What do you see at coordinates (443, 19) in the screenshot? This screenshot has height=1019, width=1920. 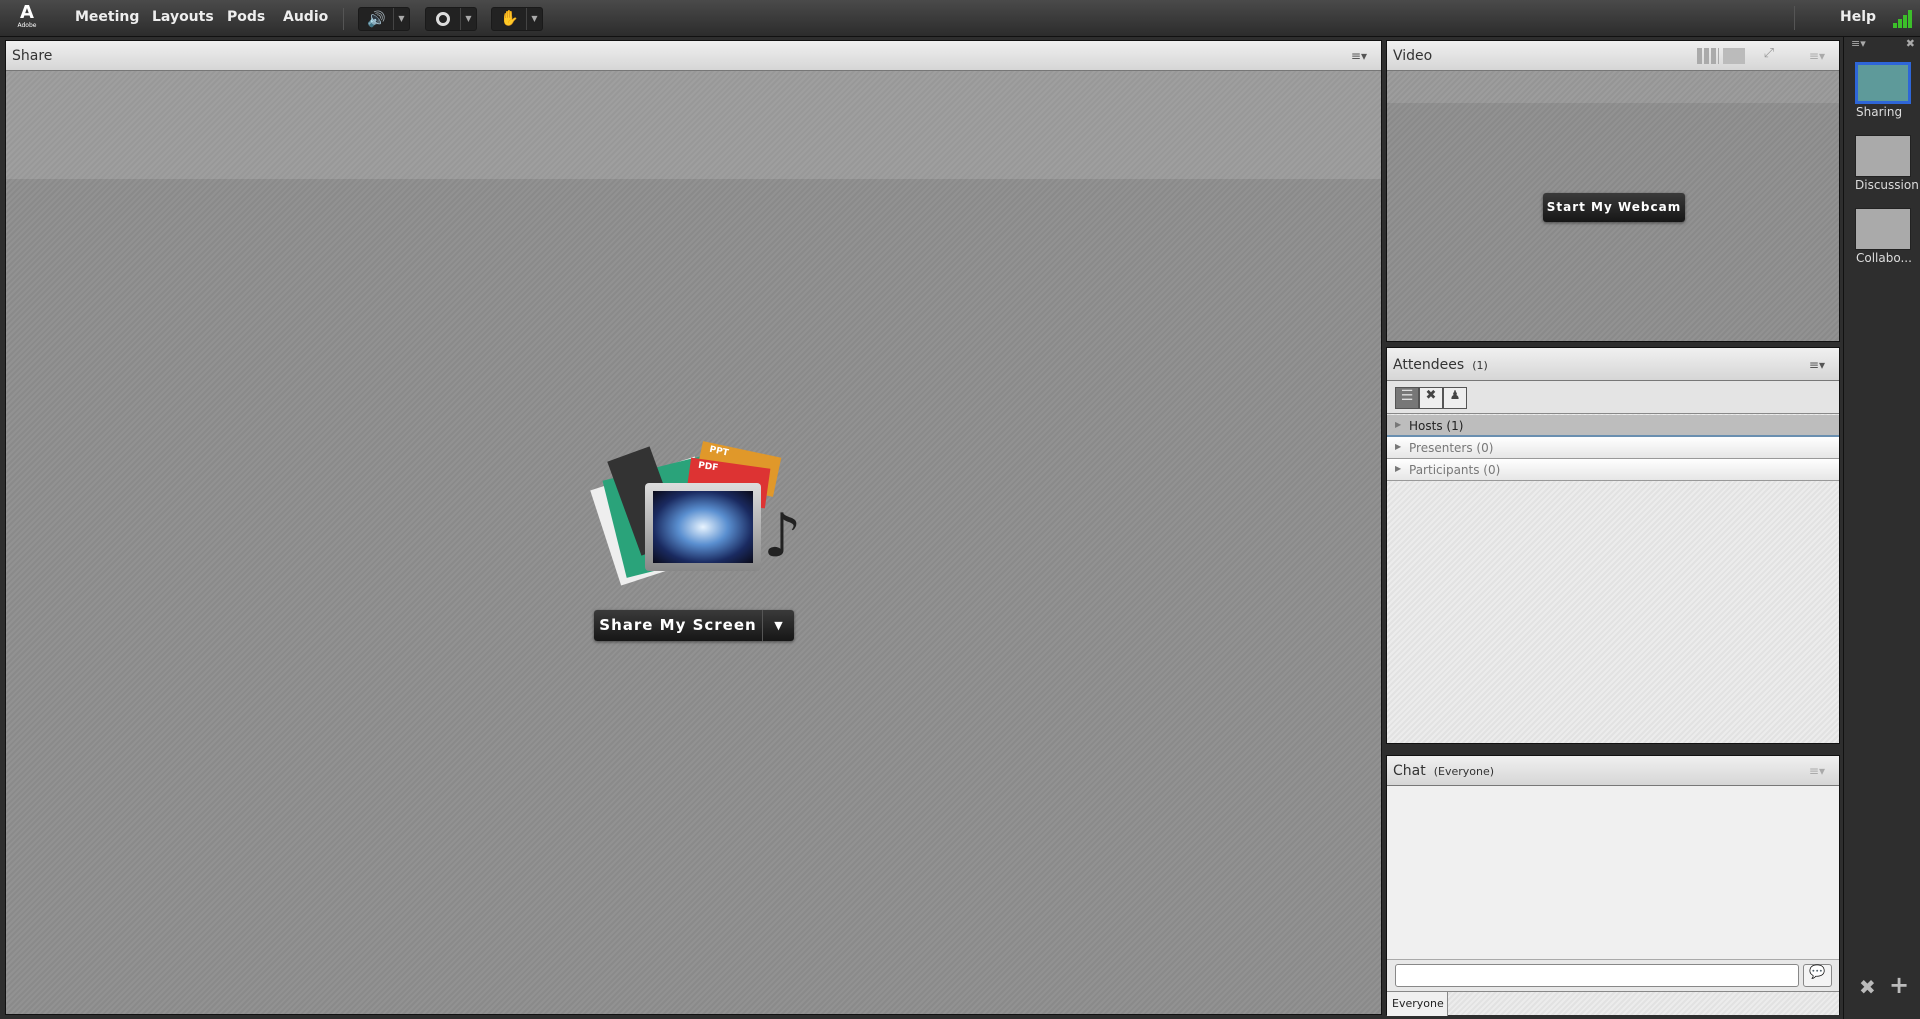 I see `webcam-icon` at bounding box center [443, 19].